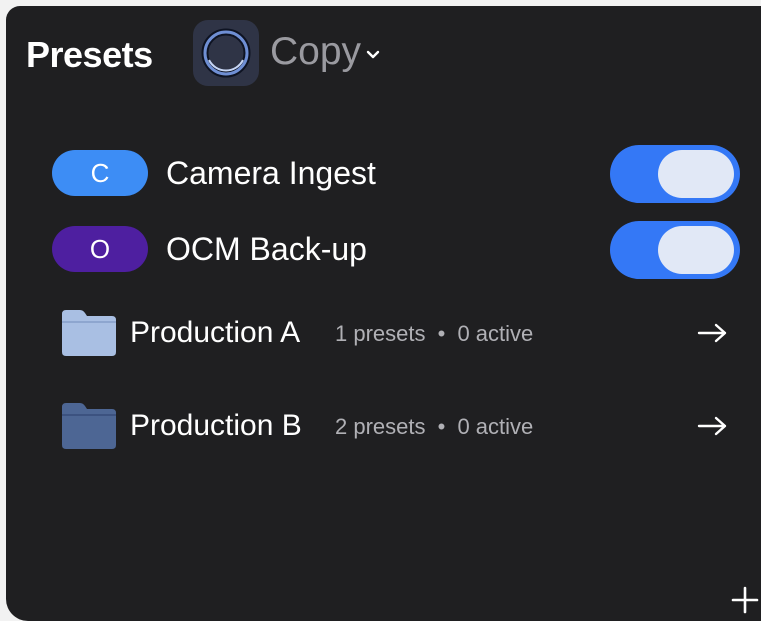 The width and height of the screenshot is (761, 621). I want to click on plus-icon, so click(745, 599).